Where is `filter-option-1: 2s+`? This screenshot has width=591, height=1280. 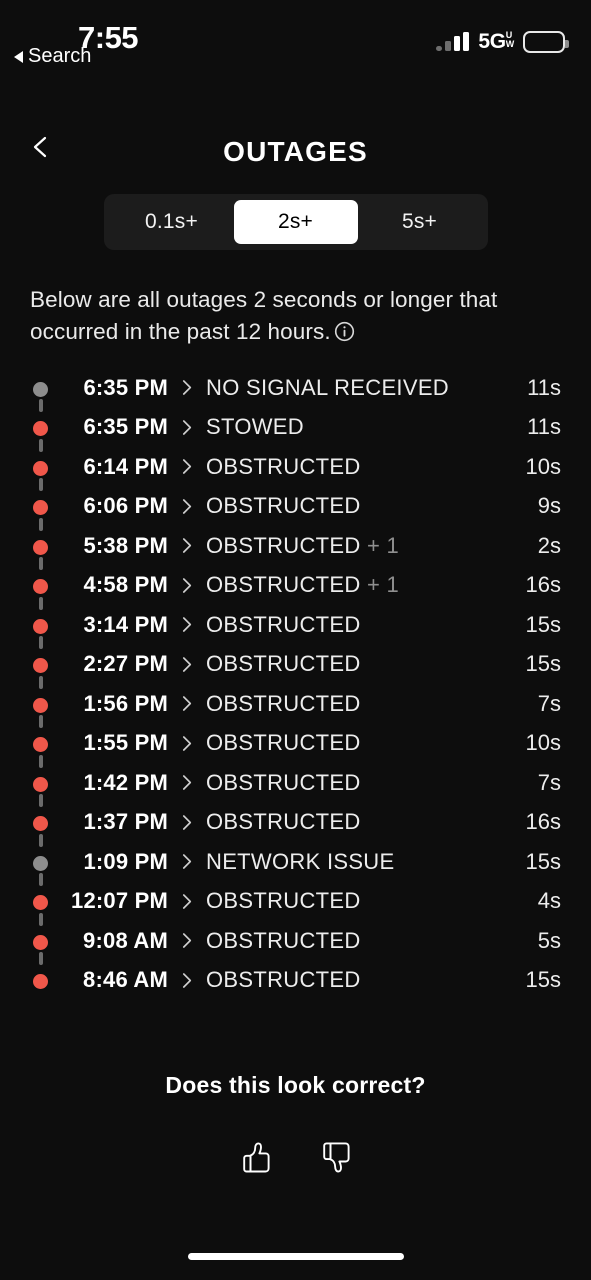 filter-option-1: 2s+ is located at coordinates (295, 222).